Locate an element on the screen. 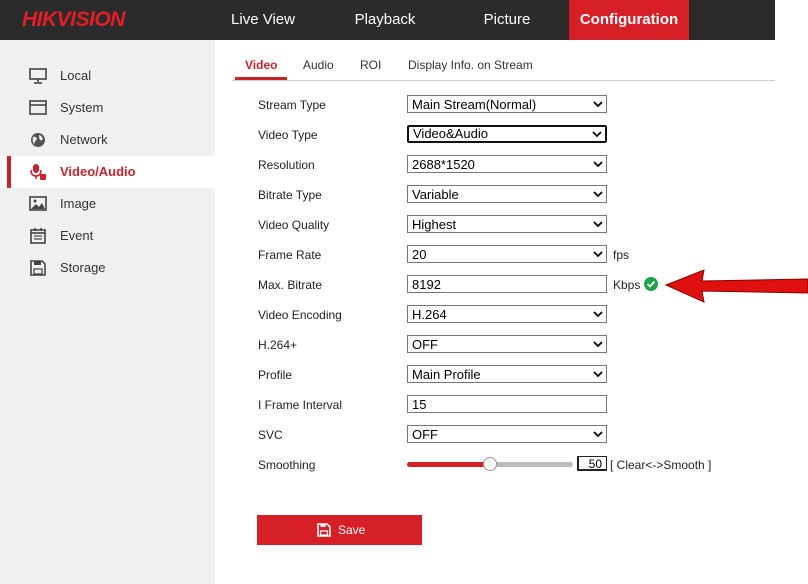 The height and width of the screenshot is (584, 808). sidebar-item-label: Network is located at coordinates (84, 139).